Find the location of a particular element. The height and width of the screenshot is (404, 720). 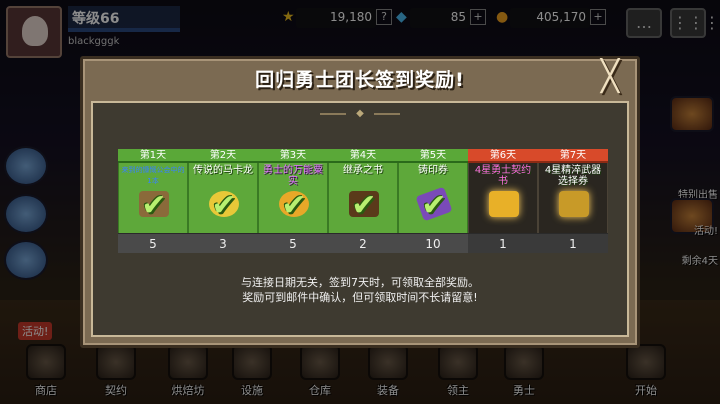

day-card-4: 第4天 继承之书 ✔ 2 is located at coordinates (363, 202).